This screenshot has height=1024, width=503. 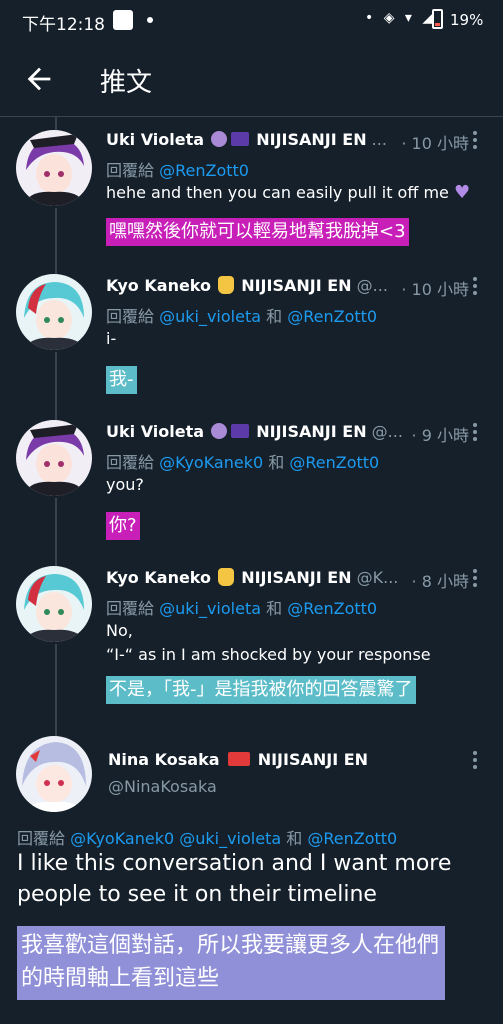 I want to click on main-tweet-author: Nina Kosaka NIJISANJI EN, so click(x=238, y=759).